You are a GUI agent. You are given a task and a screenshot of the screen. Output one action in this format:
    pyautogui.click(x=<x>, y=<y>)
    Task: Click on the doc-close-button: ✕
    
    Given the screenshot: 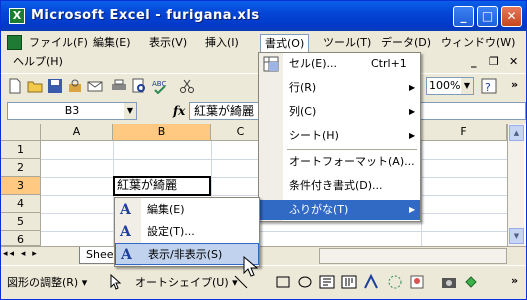 What is the action you would take?
    pyautogui.click(x=513, y=61)
    